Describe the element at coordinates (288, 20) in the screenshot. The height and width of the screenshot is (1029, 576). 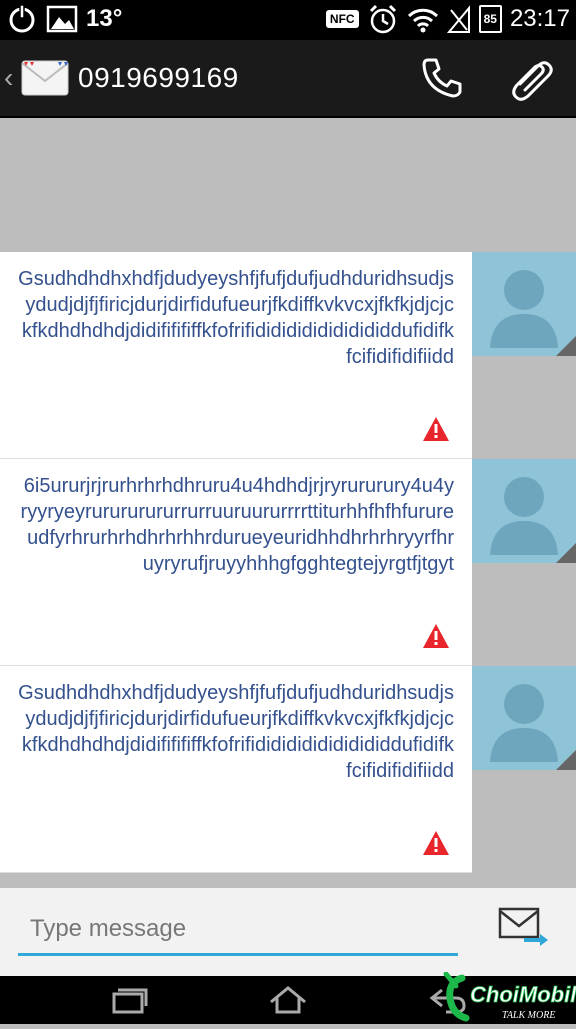
I see `status-bar: 13° NFC 85 23:17` at that location.